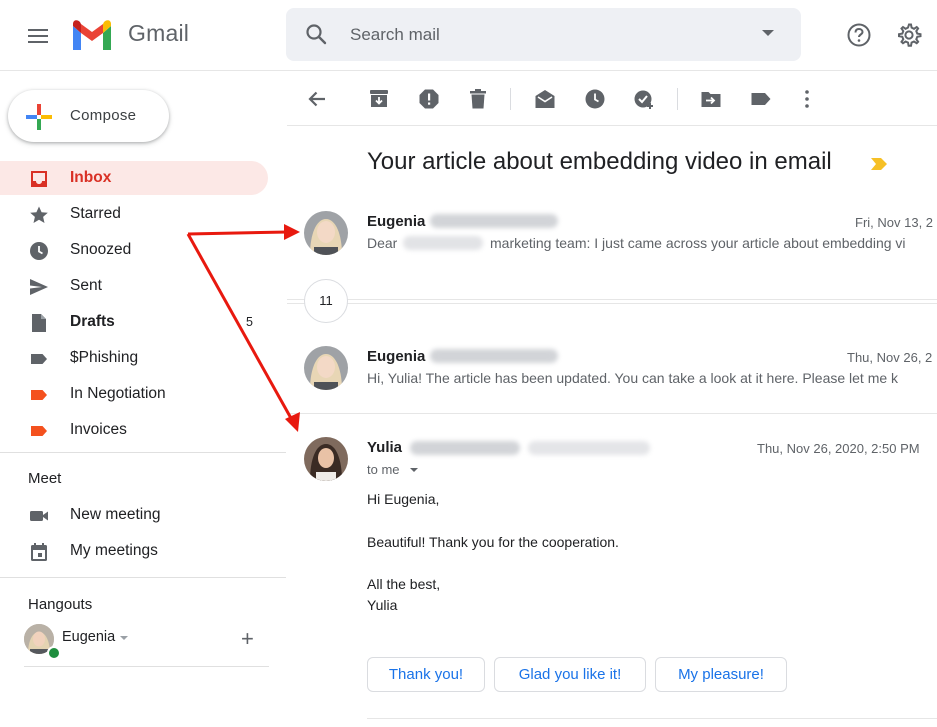 The image size is (937, 727). What do you see at coordinates (711, 99) in the screenshot?
I see `move-to-folder-icon` at bounding box center [711, 99].